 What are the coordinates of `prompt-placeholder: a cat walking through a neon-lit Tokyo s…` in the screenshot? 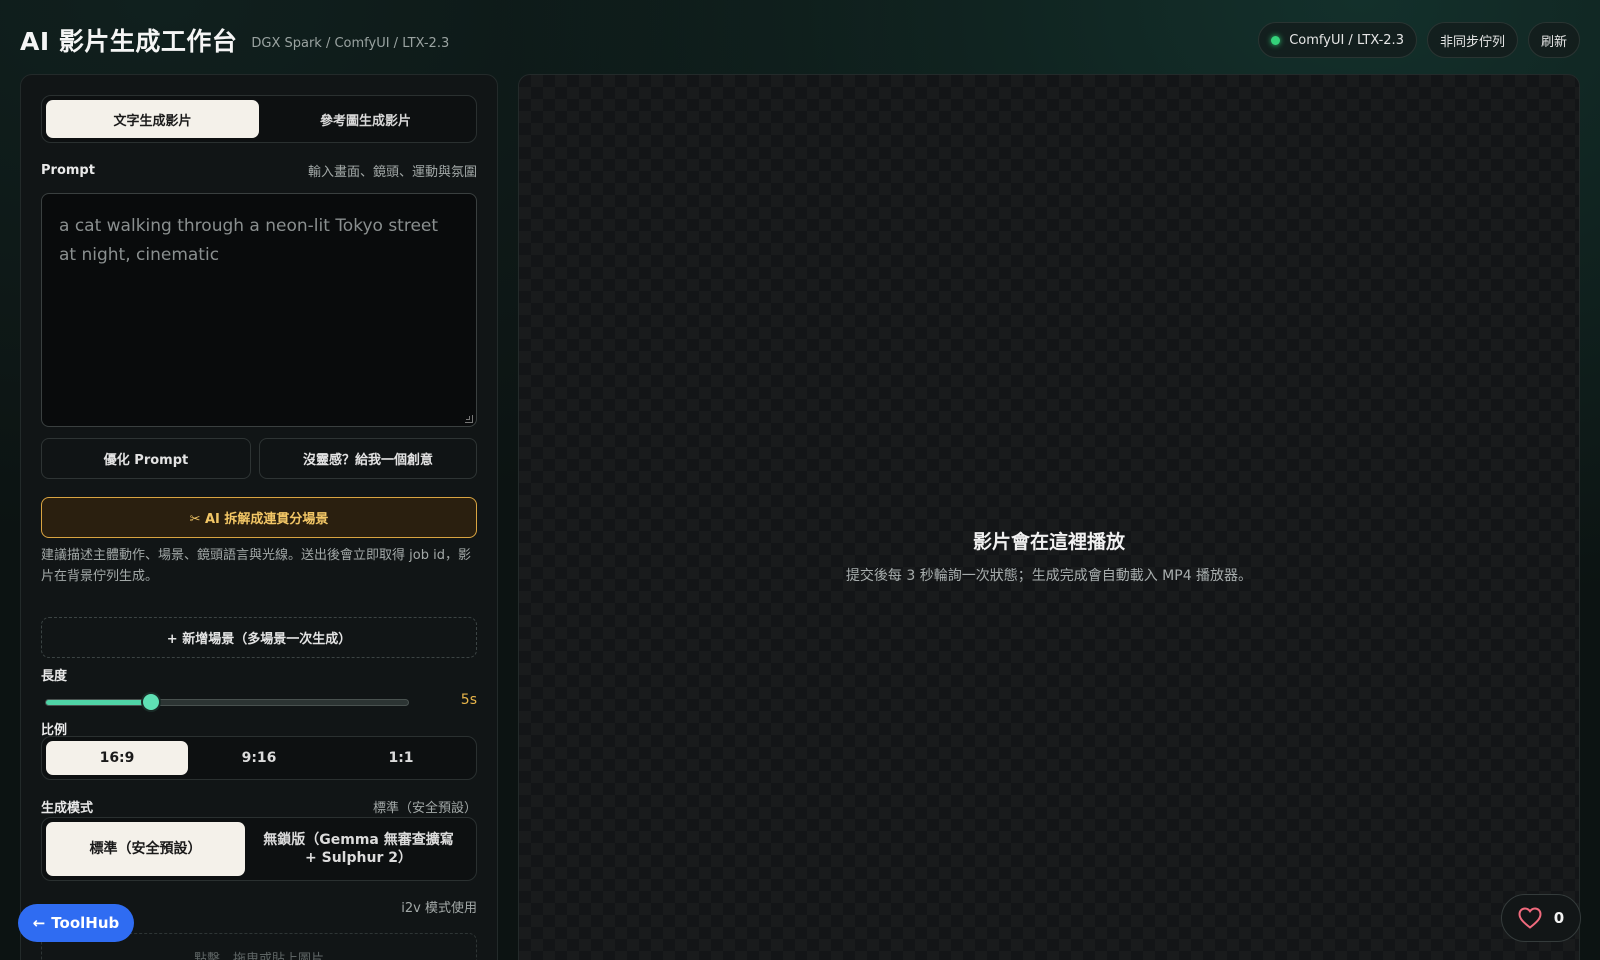 It's located at (249, 240).